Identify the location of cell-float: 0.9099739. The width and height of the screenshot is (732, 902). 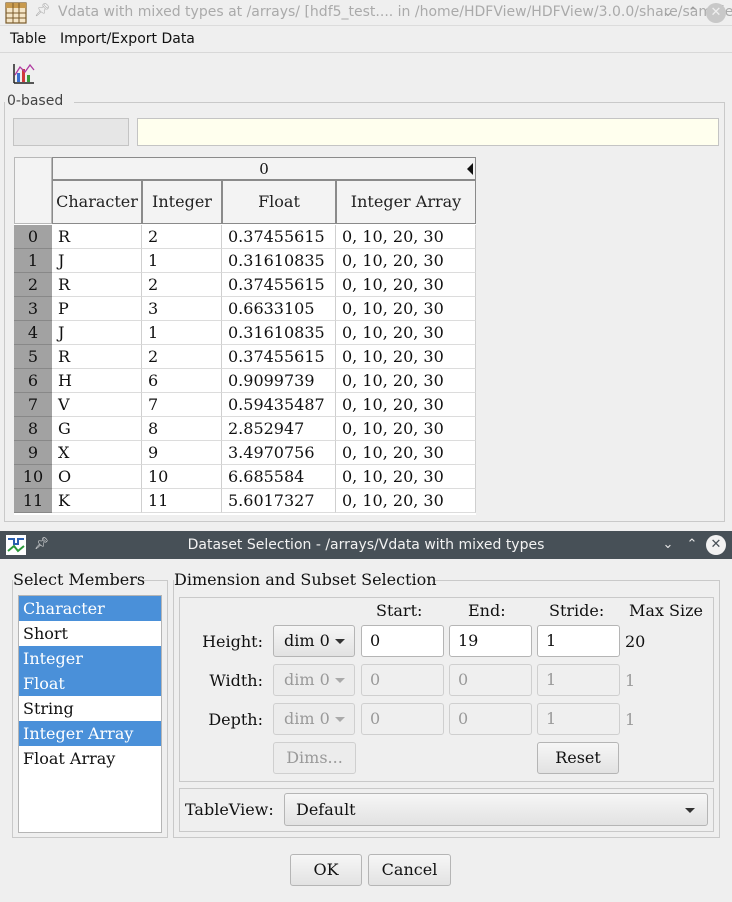
(279, 381).